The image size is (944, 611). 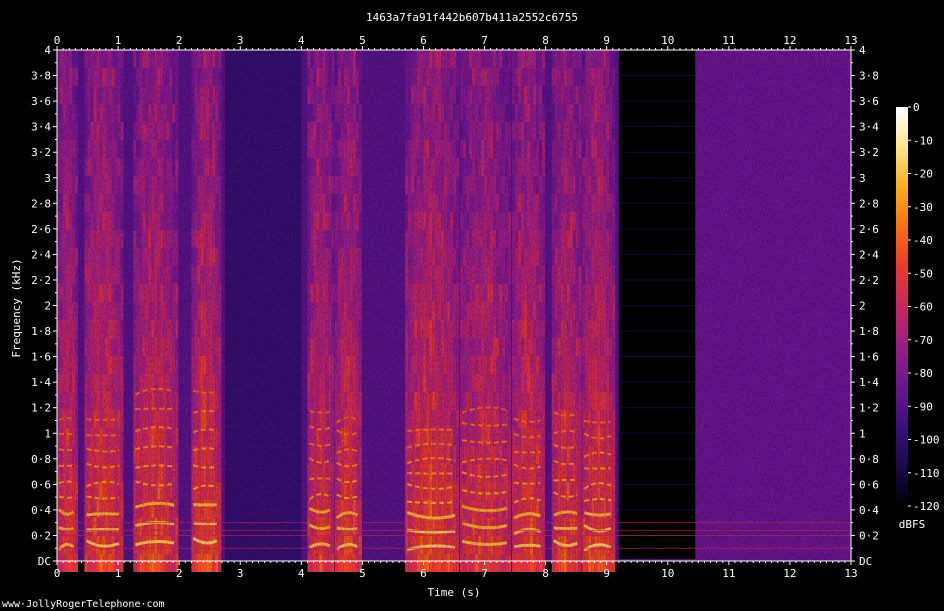 I want to click on colorbar-tick-label: -10, so click(x=923, y=140).